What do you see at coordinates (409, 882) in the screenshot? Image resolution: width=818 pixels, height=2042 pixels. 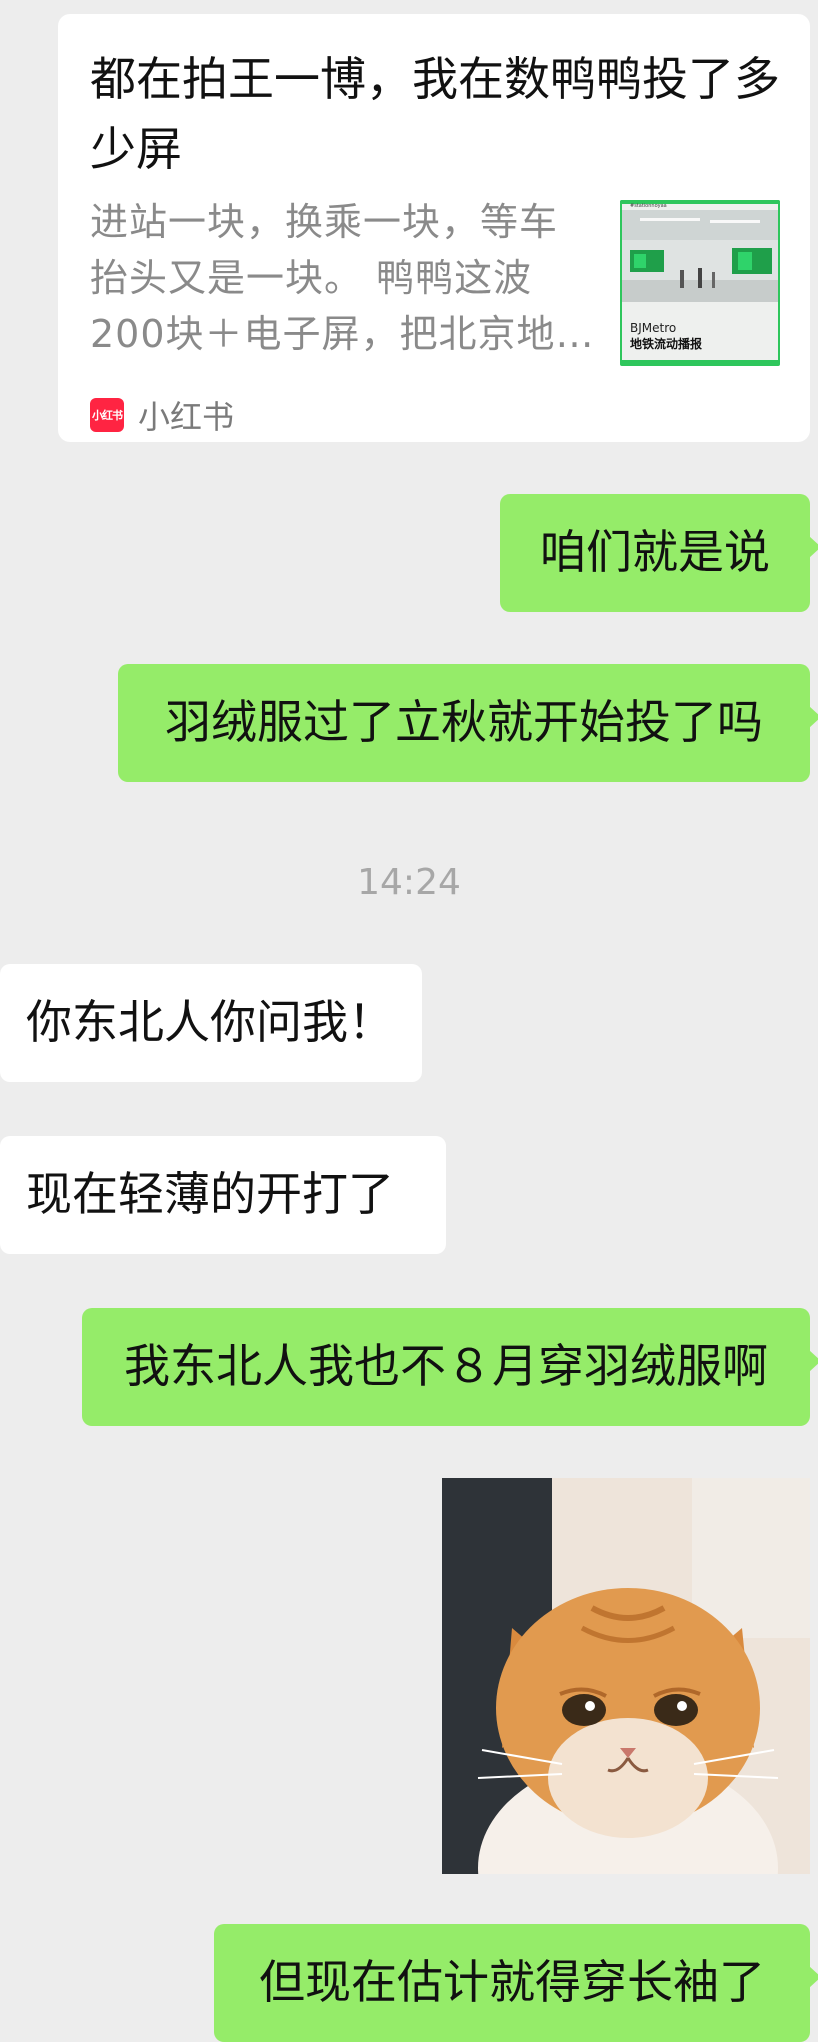 I see `chat-timestamp: 14:24` at bounding box center [409, 882].